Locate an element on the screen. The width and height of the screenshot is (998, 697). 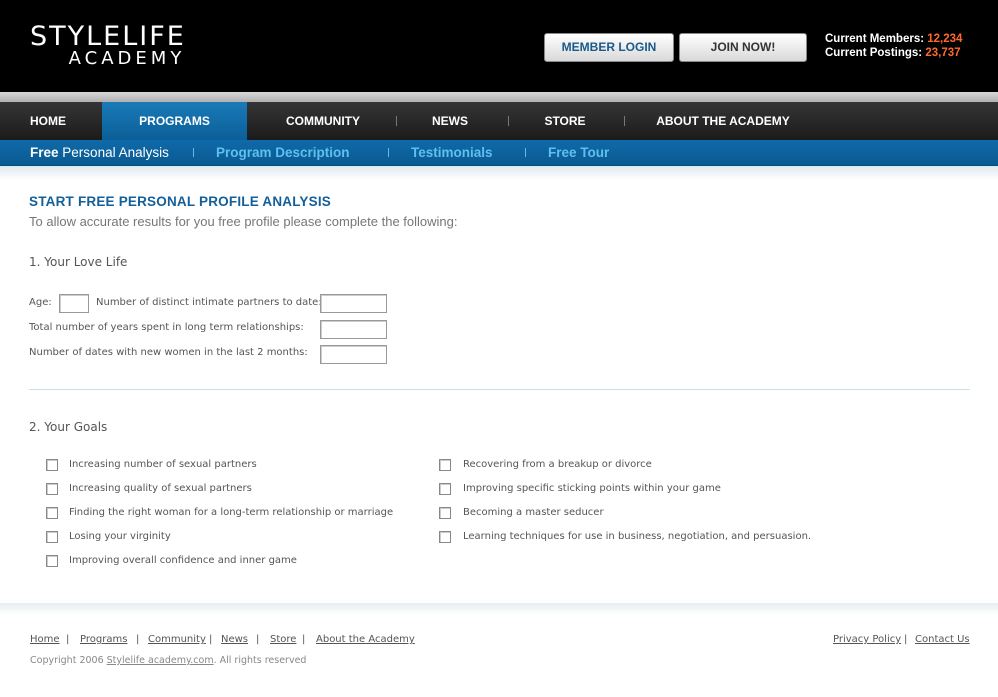
goal-label: Losing your virginity is located at coordinates (120, 536).